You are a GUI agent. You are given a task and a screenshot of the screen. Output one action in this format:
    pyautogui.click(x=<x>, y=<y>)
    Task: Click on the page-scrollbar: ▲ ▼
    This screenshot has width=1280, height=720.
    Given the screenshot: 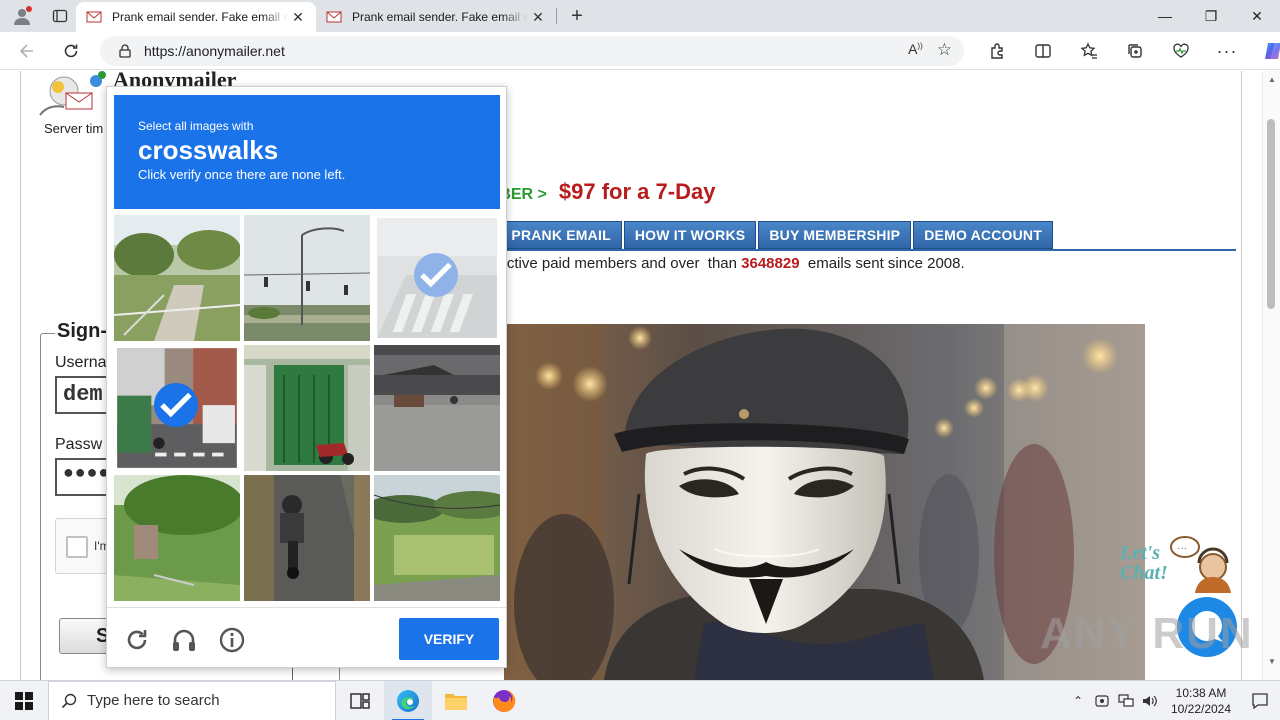 What is the action you would take?
    pyautogui.click(x=1271, y=375)
    